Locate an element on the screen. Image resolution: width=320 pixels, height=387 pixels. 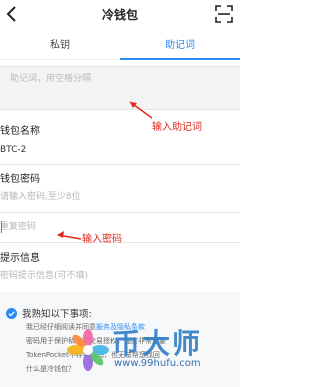
wallet-password-label: 钱包密码 is located at coordinates (20, 179).